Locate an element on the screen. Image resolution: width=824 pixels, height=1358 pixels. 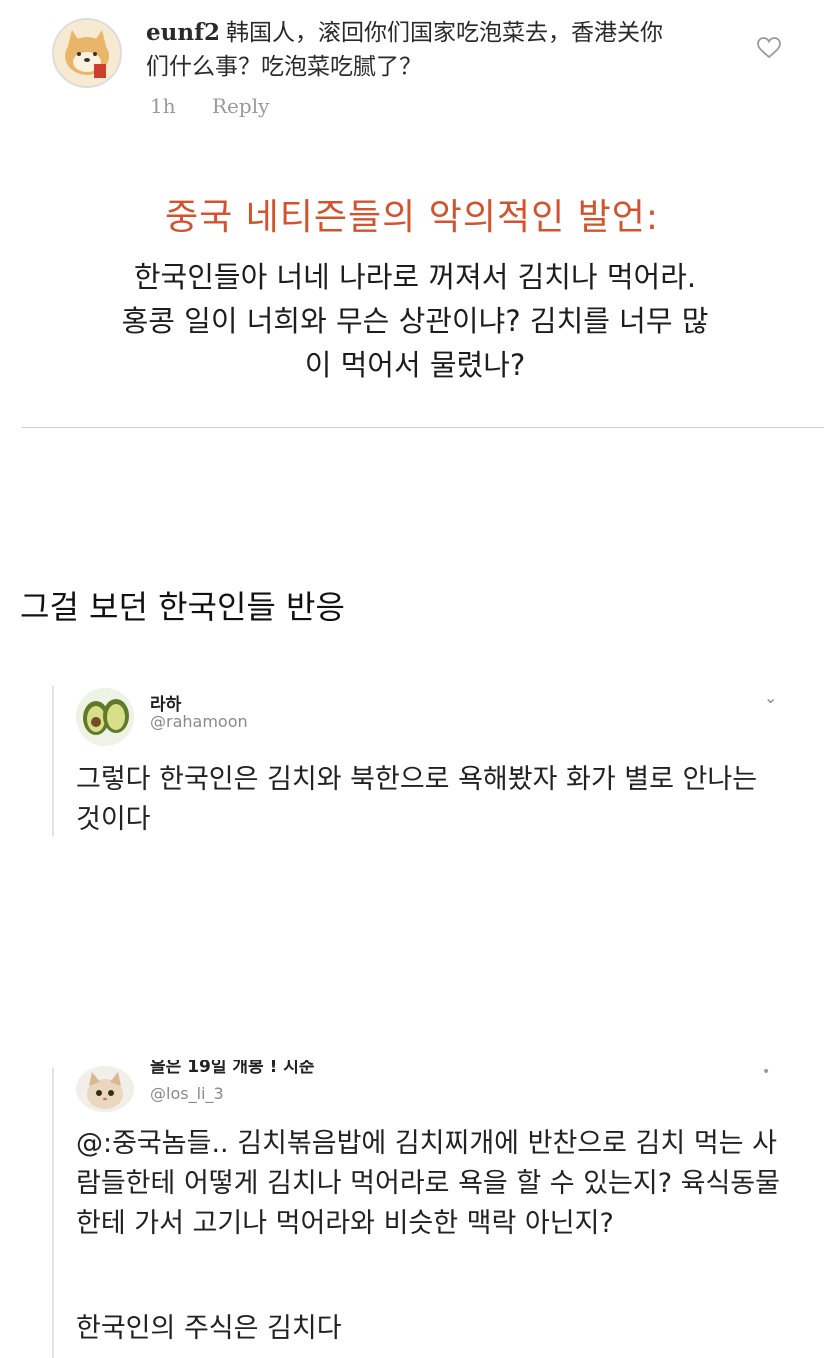
comment-body: eunf2 韩国人，滚回你们国家吃泡菜去，香港关你 们什么事？吃泡菜吃腻了？ is located at coordinates (441, 50).